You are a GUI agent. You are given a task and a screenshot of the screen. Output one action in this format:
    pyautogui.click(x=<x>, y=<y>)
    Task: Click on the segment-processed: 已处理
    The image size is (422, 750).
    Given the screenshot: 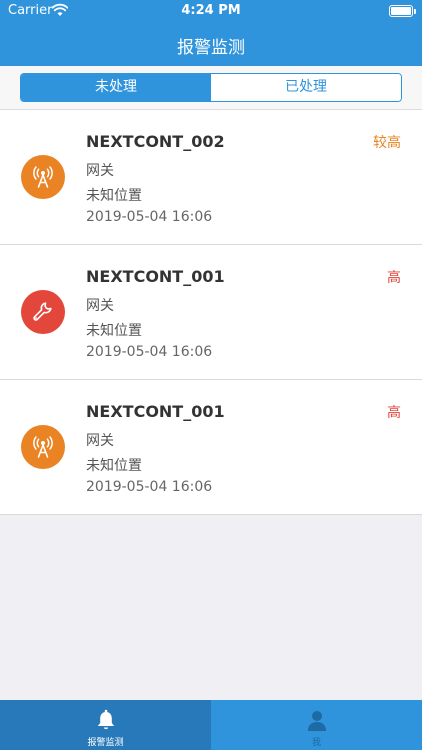 What is the action you would take?
    pyautogui.click(x=306, y=87)
    